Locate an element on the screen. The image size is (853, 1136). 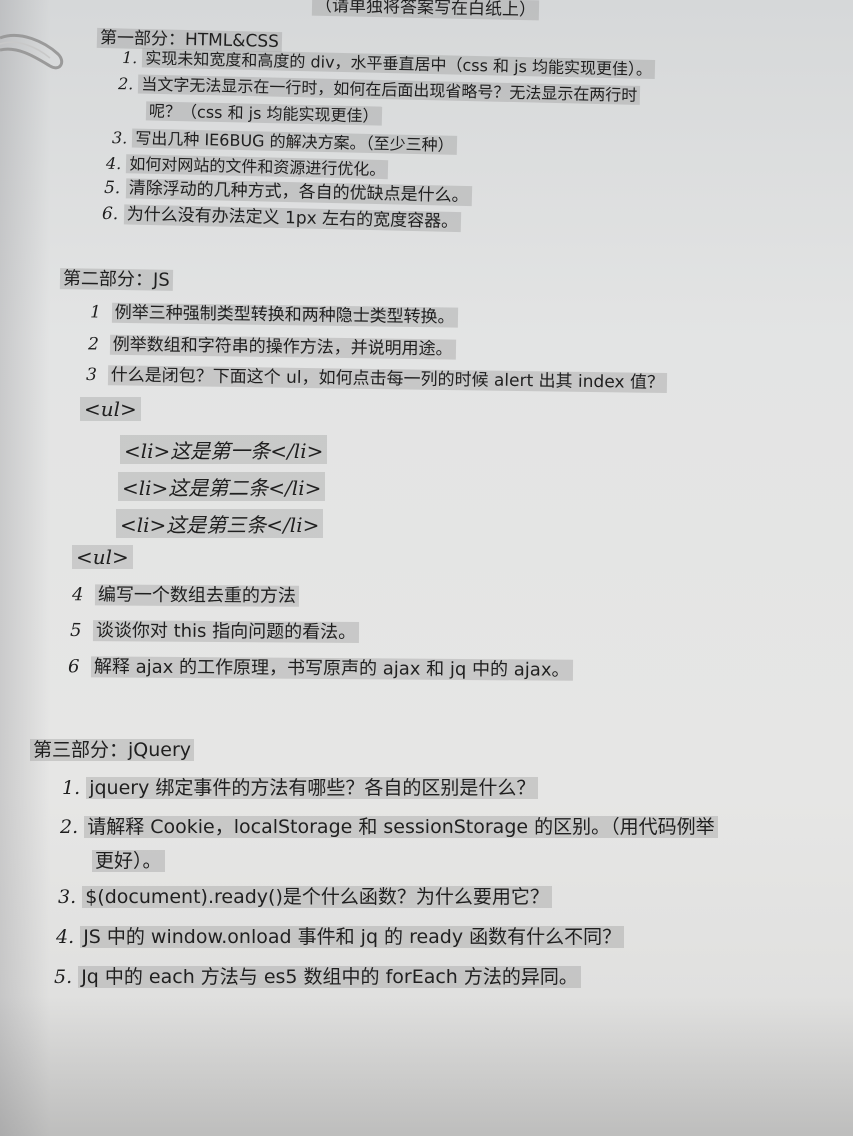
s1-item-3: 3. 写出几种 IE6BUG 的解决方案。（至少三种） is located at coordinates (284, 141).